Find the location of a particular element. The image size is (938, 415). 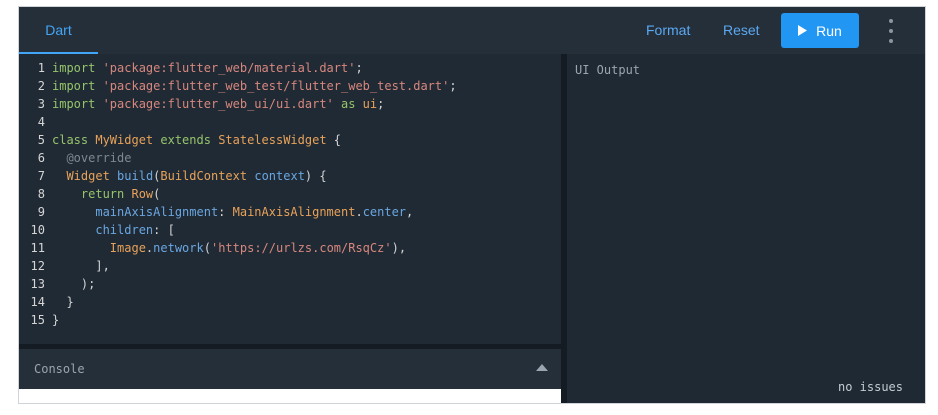

play-icon is located at coordinates (803, 30).